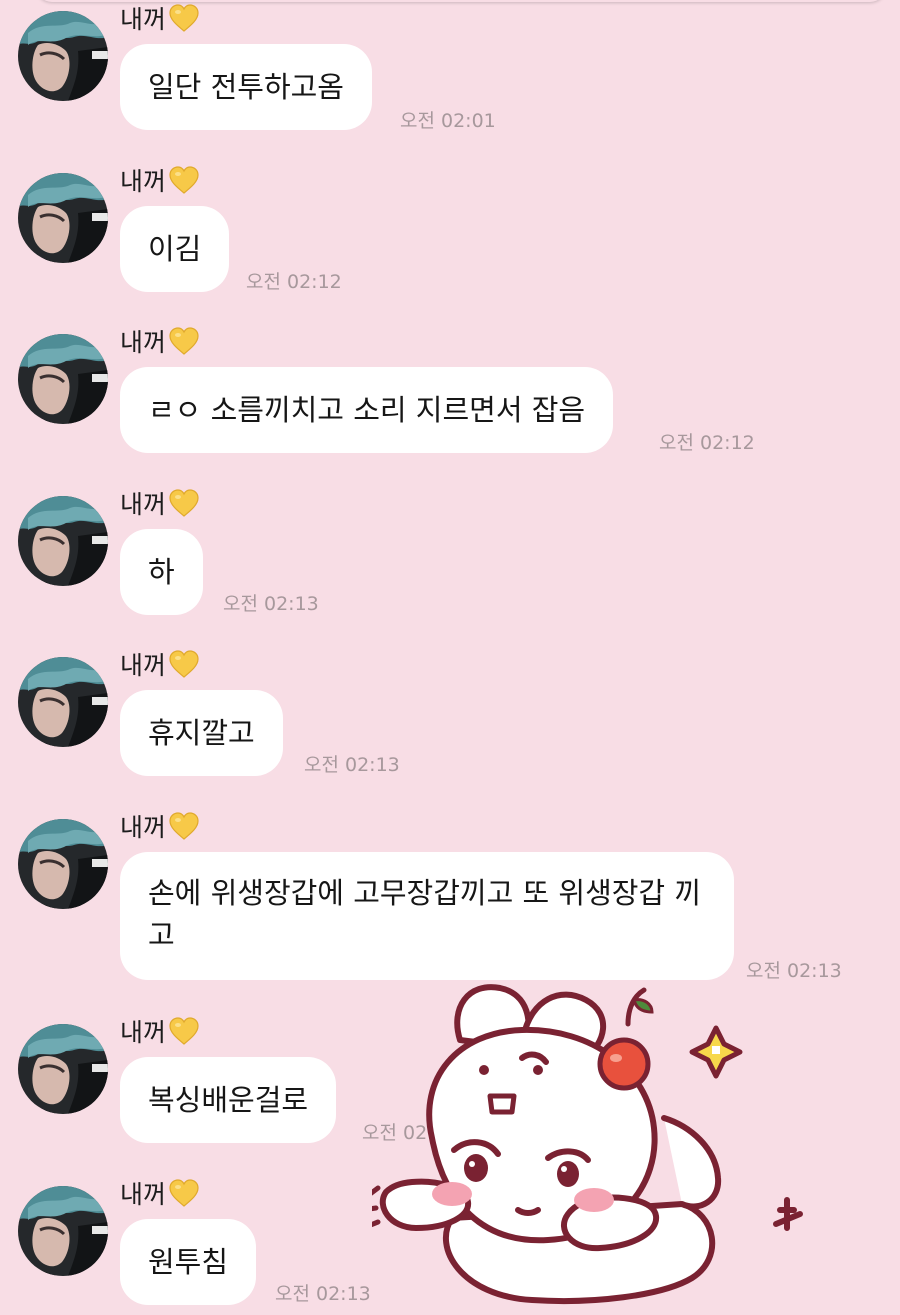 The height and width of the screenshot is (1315, 900). I want to click on message-bubble: 이김, so click(175, 249).